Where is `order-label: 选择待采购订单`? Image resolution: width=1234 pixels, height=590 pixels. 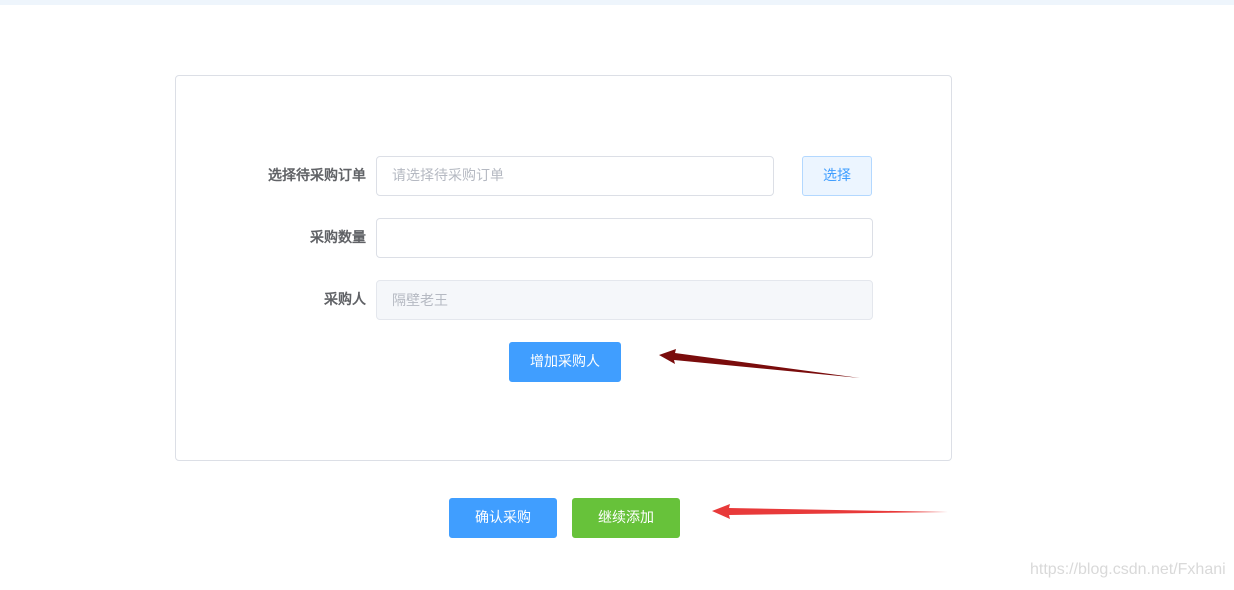
order-label: 选择待采购订单 is located at coordinates (317, 176).